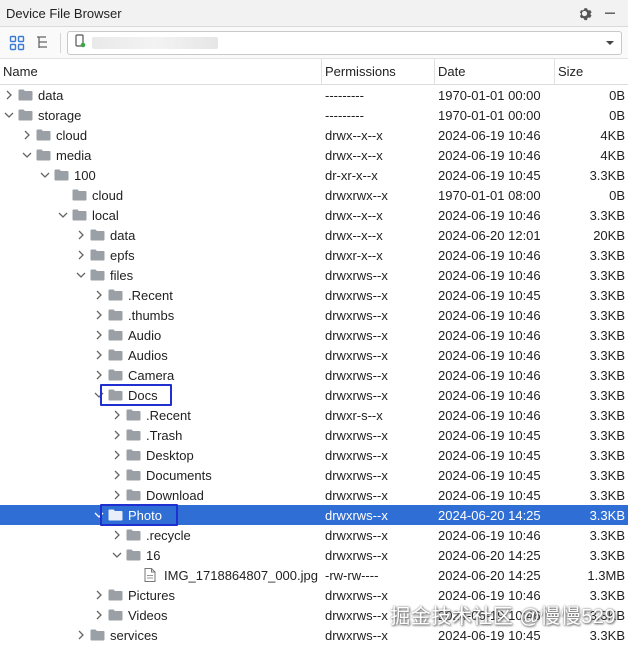 The image size is (628, 647). What do you see at coordinates (610, 13) in the screenshot?
I see `minimize-icon` at bounding box center [610, 13].